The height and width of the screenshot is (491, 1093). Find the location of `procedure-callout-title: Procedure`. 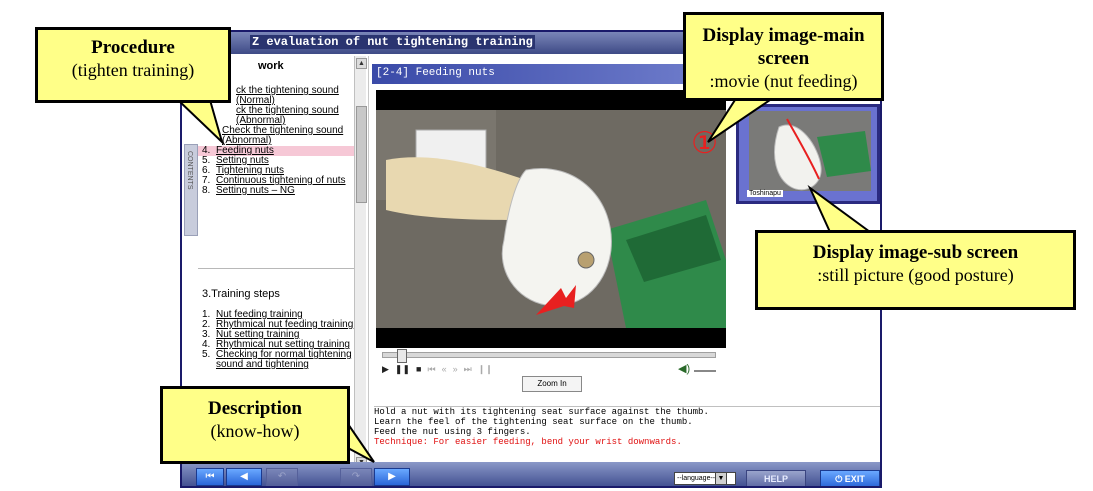

procedure-callout-title: Procedure is located at coordinates (133, 47).